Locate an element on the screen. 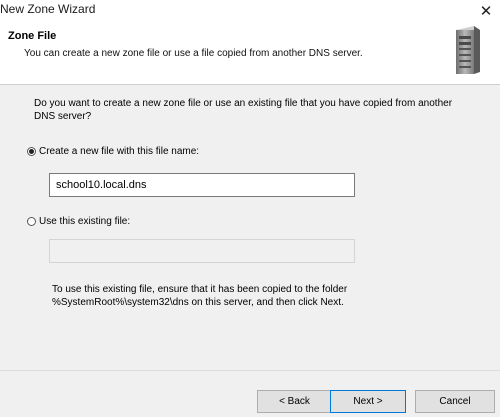 This screenshot has height=417, width=500. close-icon: ✕ is located at coordinates (486, 11).